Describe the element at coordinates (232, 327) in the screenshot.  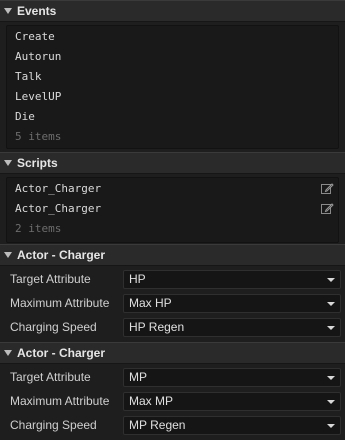
I see `charging-speed-dropdown: HP Regen` at that location.